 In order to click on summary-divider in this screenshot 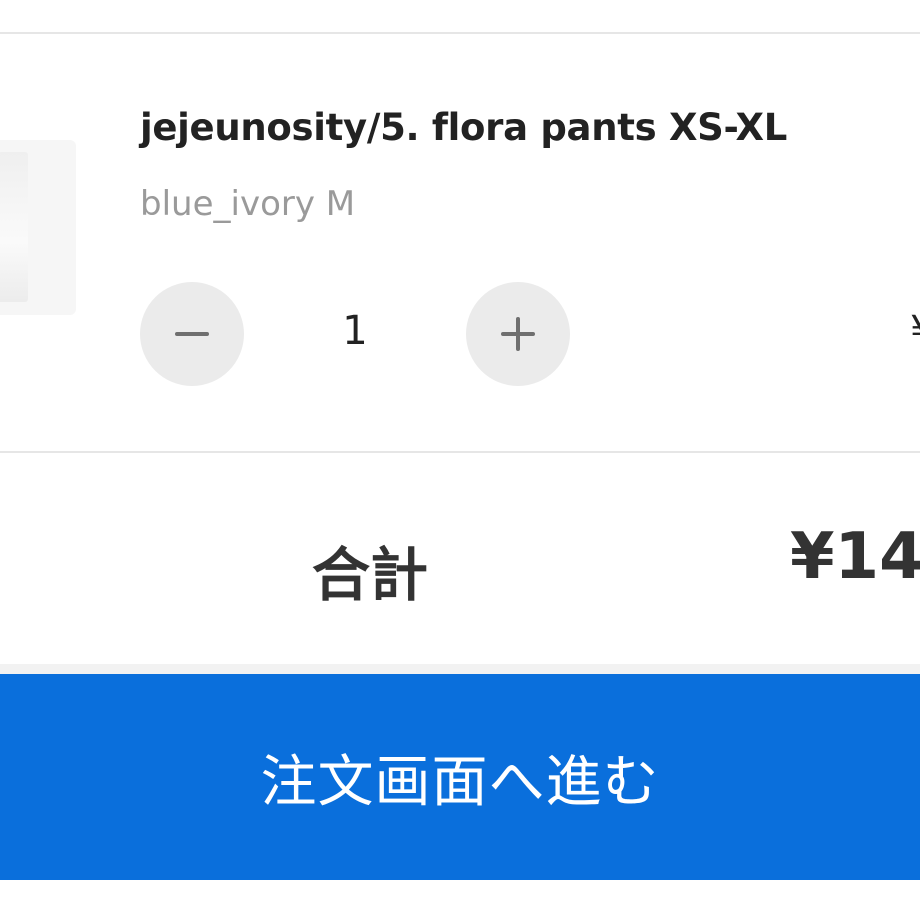, I will do `click(460, 452)`.